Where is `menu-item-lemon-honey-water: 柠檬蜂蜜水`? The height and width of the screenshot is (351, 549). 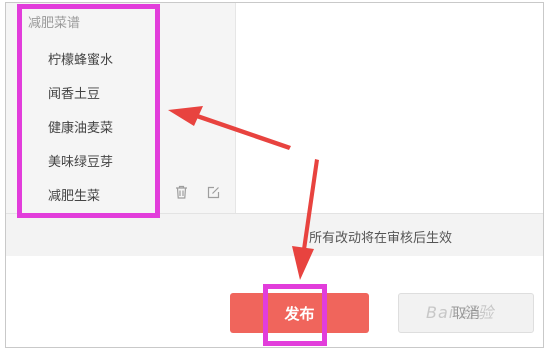 menu-item-lemon-honey-water: 柠檬蜂蜜水 is located at coordinates (80, 58).